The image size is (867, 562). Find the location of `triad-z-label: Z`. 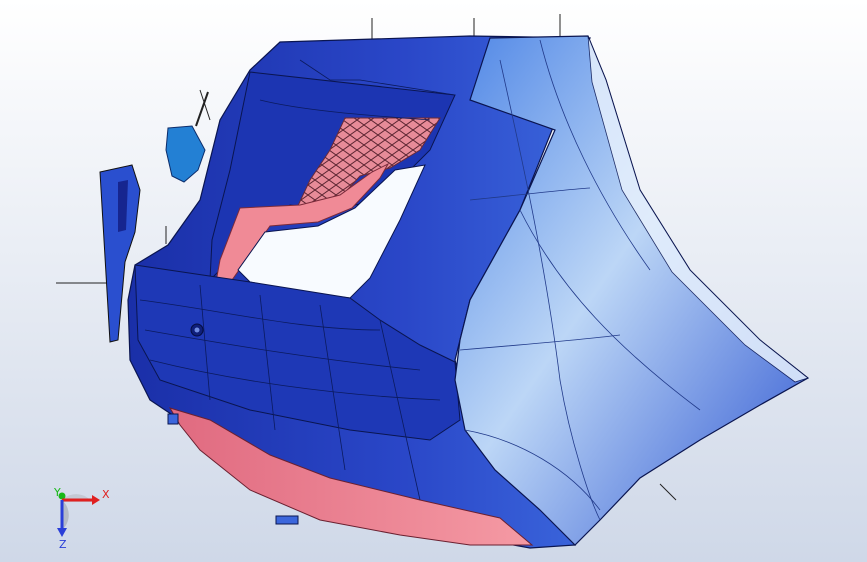

triad-z-label: Z is located at coordinates (63, 544).